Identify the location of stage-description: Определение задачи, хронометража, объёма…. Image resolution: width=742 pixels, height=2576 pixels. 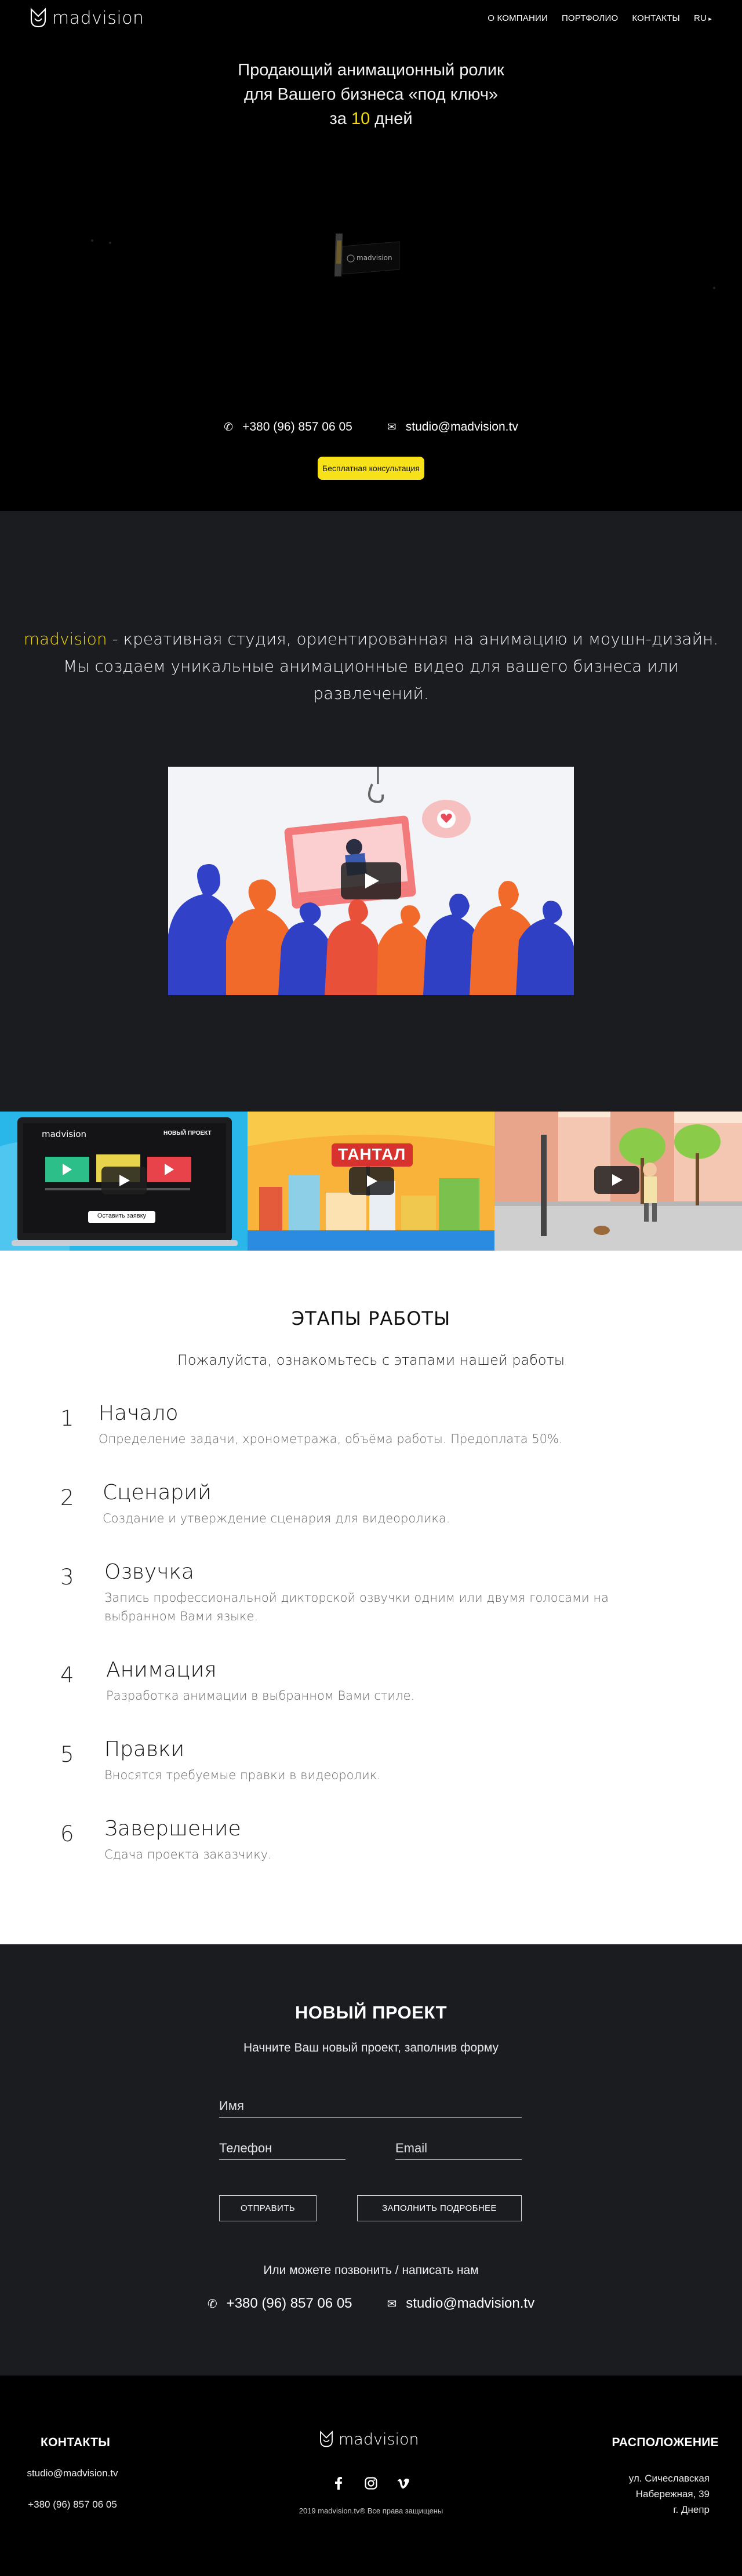
(331, 1439).